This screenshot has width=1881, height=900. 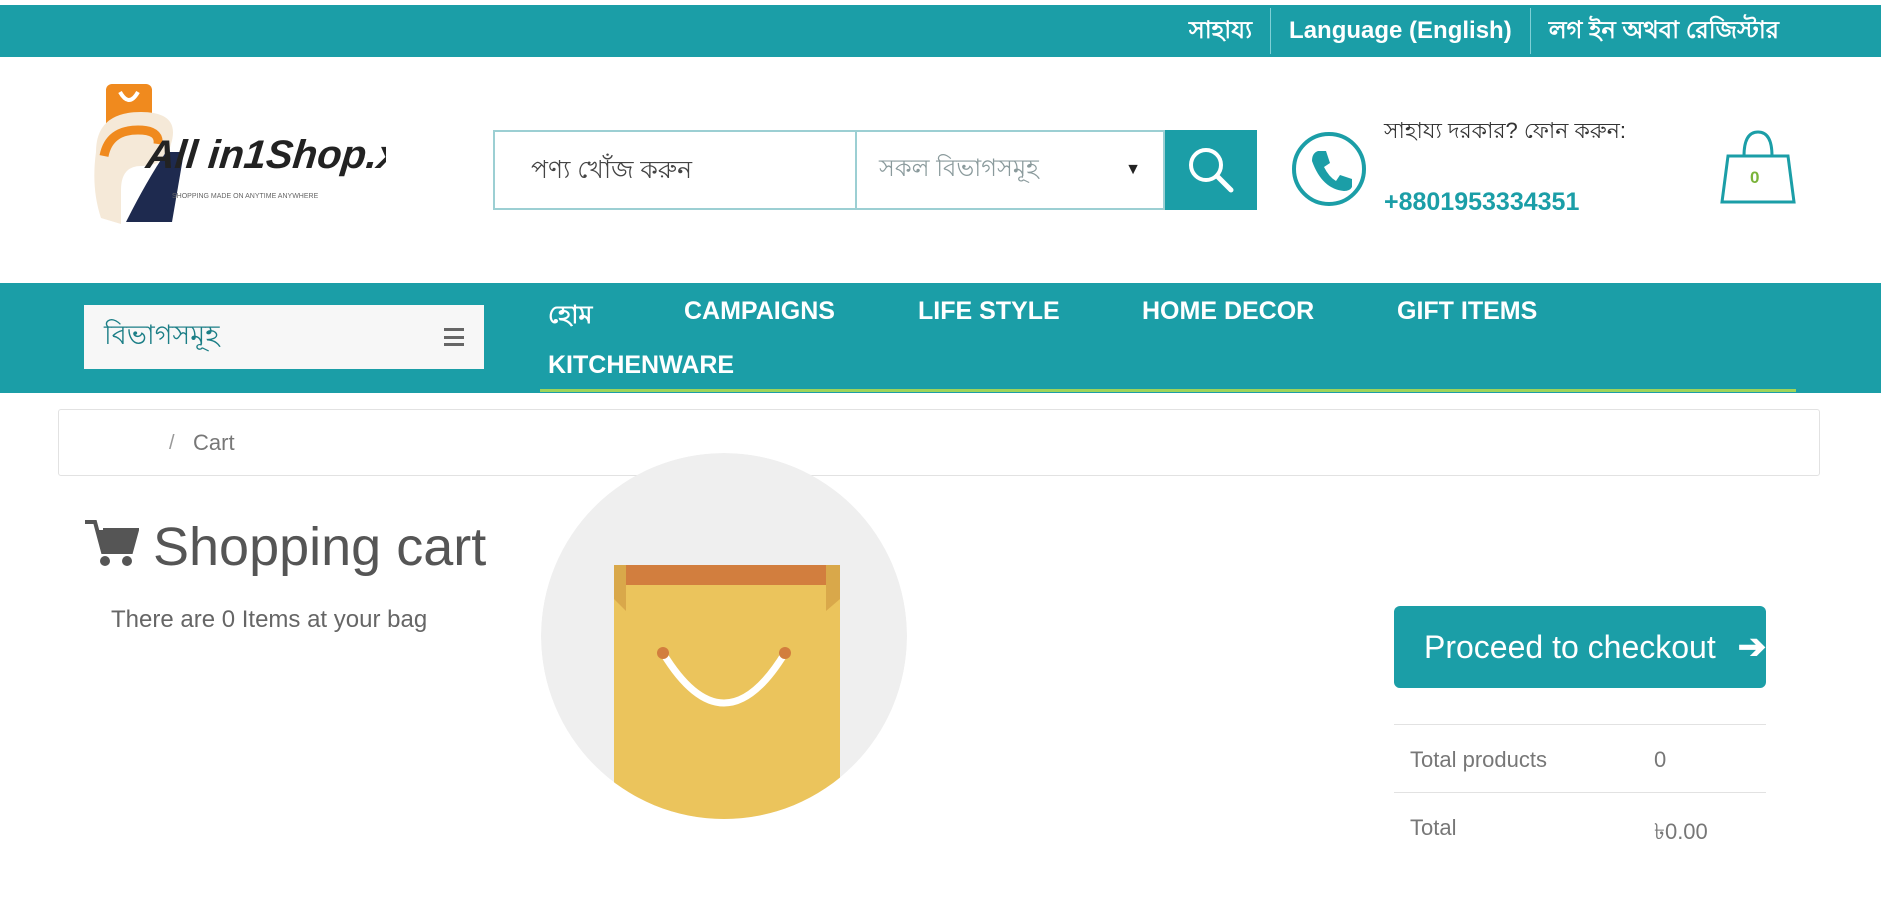 What do you see at coordinates (454, 337) in the screenshot?
I see `hamburger-icon` at bounding box center [454, 337].